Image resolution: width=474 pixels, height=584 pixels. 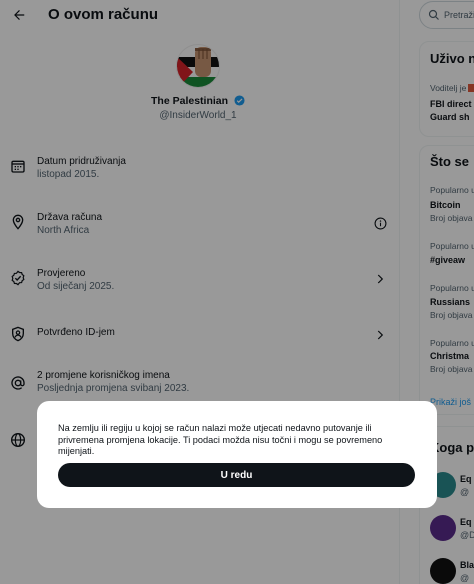 What do you see at coordinates (236, 475) in the screenshot?
I see `ok-button: U redu` at bounding box center [236, 475].